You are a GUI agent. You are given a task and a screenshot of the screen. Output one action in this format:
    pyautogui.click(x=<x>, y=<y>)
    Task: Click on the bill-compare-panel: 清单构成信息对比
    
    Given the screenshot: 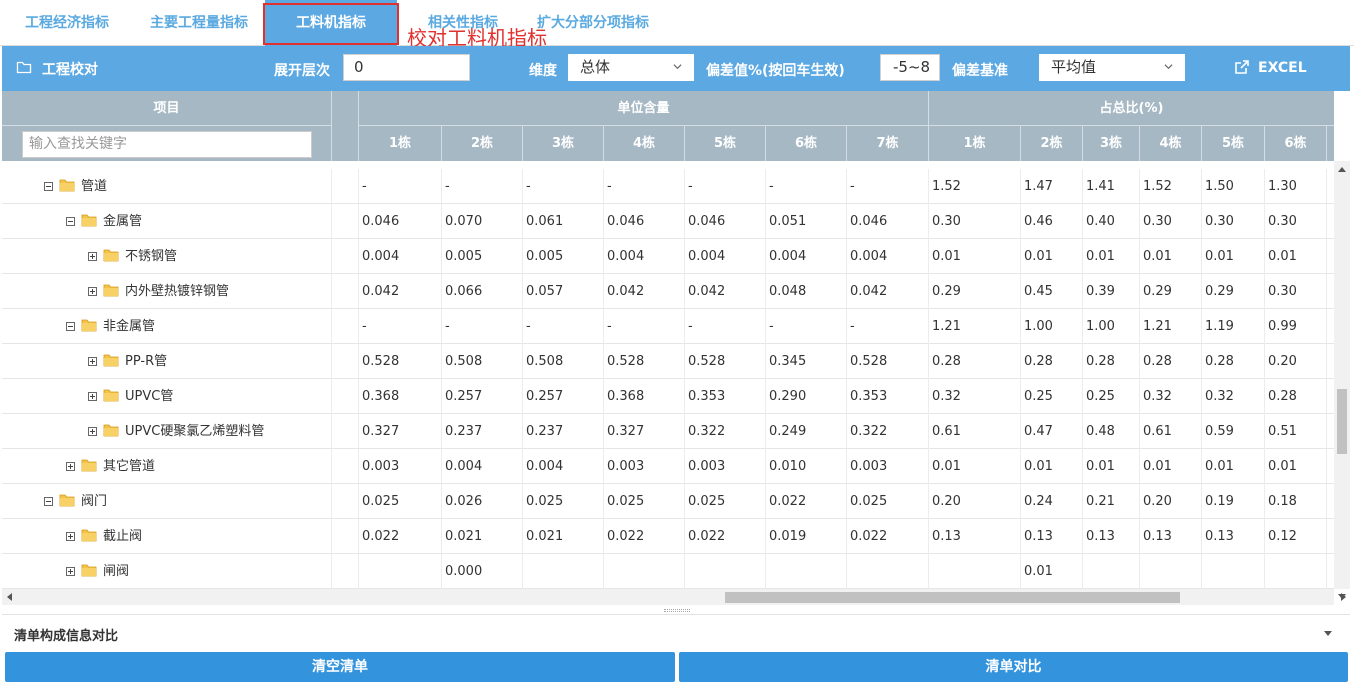 What is the action you would take?
    pyautogui.click(x=676, y=632)
    